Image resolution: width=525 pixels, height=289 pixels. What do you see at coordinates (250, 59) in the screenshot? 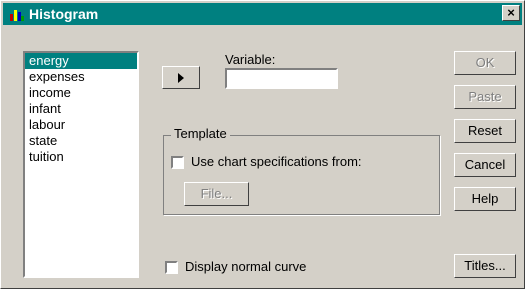
I see `variable-label: Variable:` at bounding box center [250, 59].